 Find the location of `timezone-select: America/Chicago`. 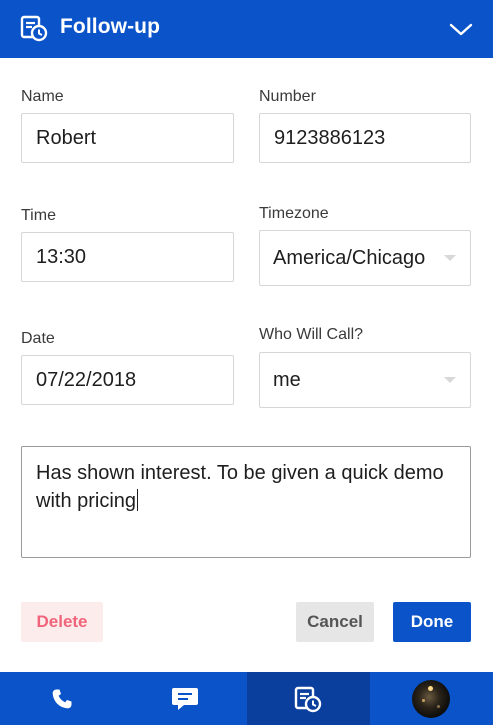

timezone-select: America/Chicago is located at coordinates (365, 258).